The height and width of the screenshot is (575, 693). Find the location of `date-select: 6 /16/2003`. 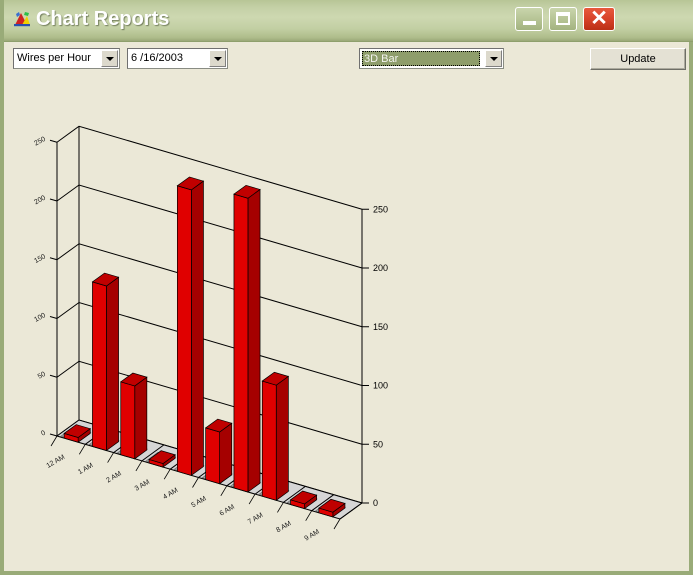

date-select: 6 /16/2003 is located at coordinates (177, 58).